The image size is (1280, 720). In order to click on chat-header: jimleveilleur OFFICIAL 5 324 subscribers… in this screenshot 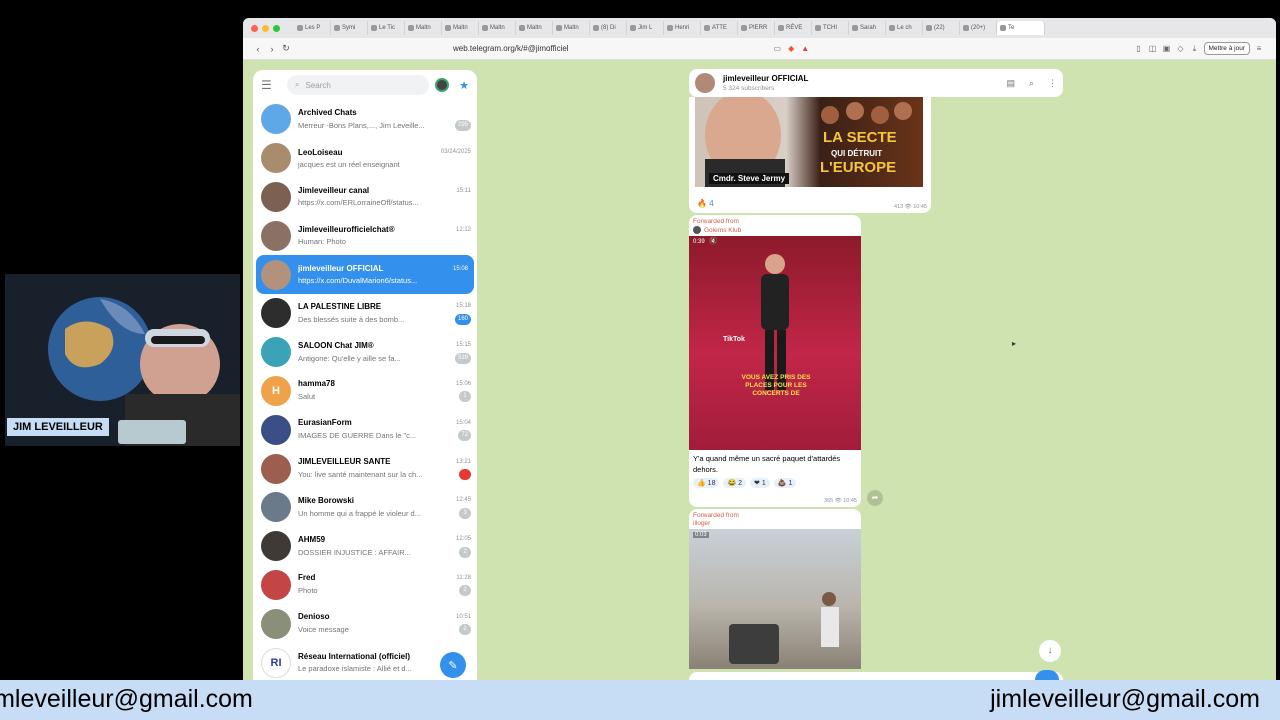, I will do `click(876, 83)`.